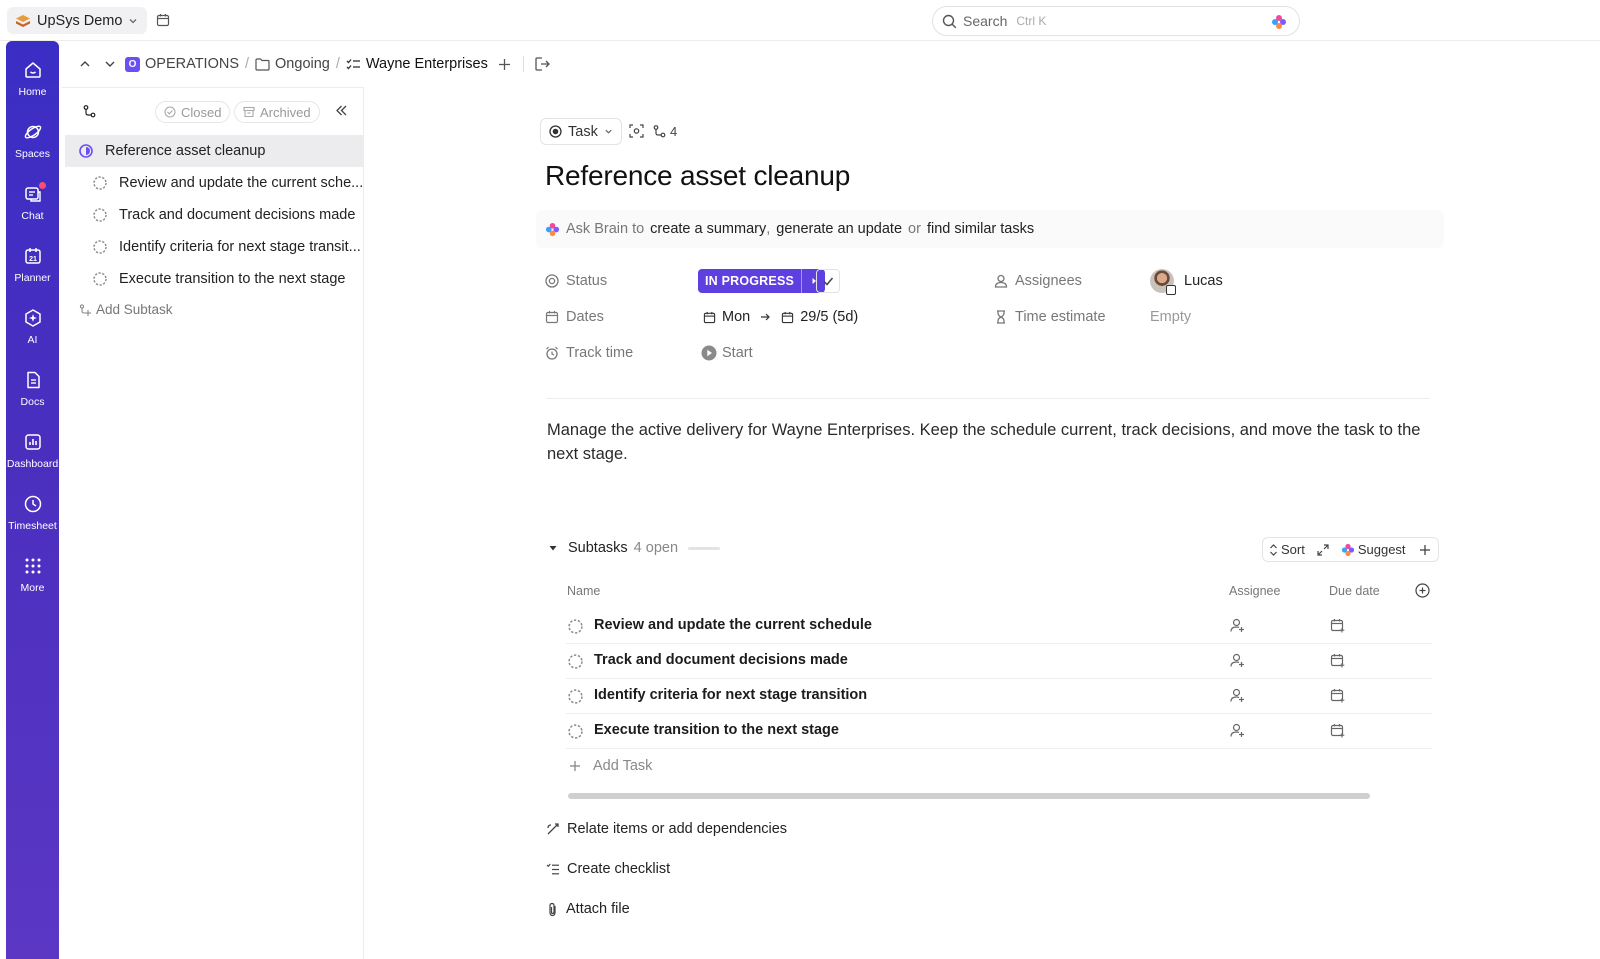  Describe the element at coordinates (193, 112) in the screenshot. I see `filter-closed: Closed` at that location.